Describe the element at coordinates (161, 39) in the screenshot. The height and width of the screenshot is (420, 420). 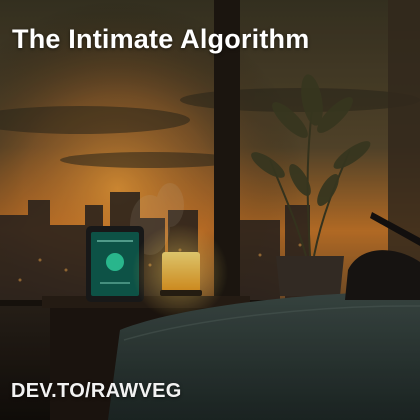
I see `headline-title: The Intimate Algorithm` at that location.